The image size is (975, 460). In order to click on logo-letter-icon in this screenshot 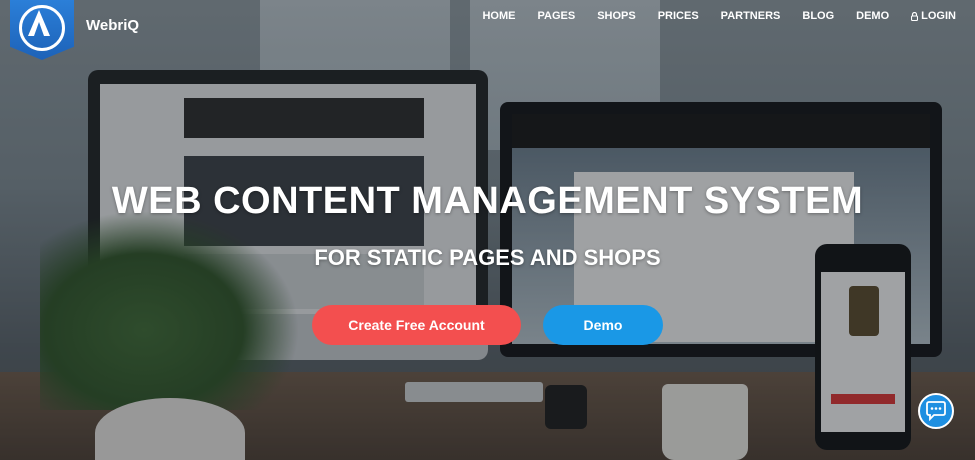, I will do `click(39, 23)`.